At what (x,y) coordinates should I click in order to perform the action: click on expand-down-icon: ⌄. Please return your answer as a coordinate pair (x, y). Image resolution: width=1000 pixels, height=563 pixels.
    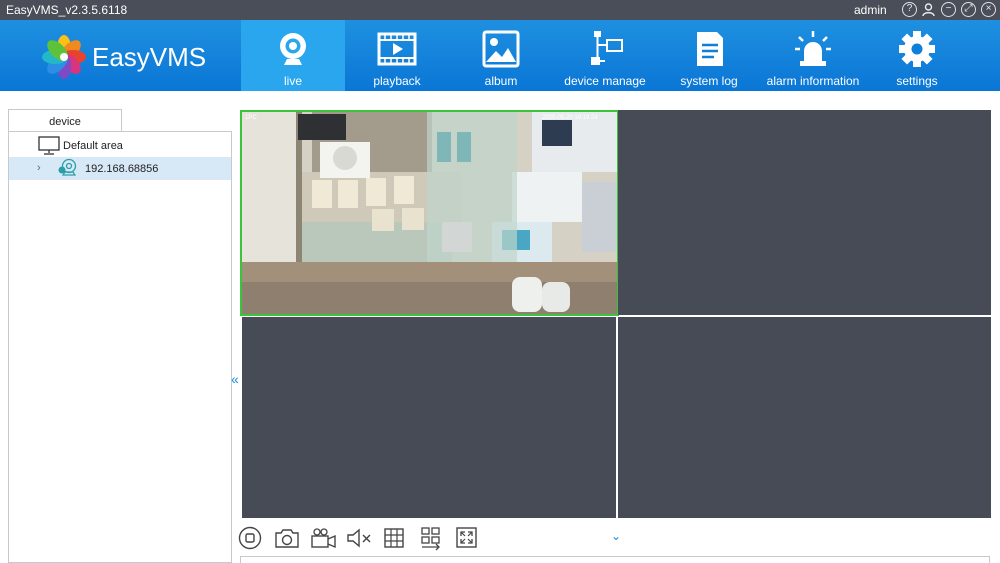
    Looking at the image, I should click on (616, 536).